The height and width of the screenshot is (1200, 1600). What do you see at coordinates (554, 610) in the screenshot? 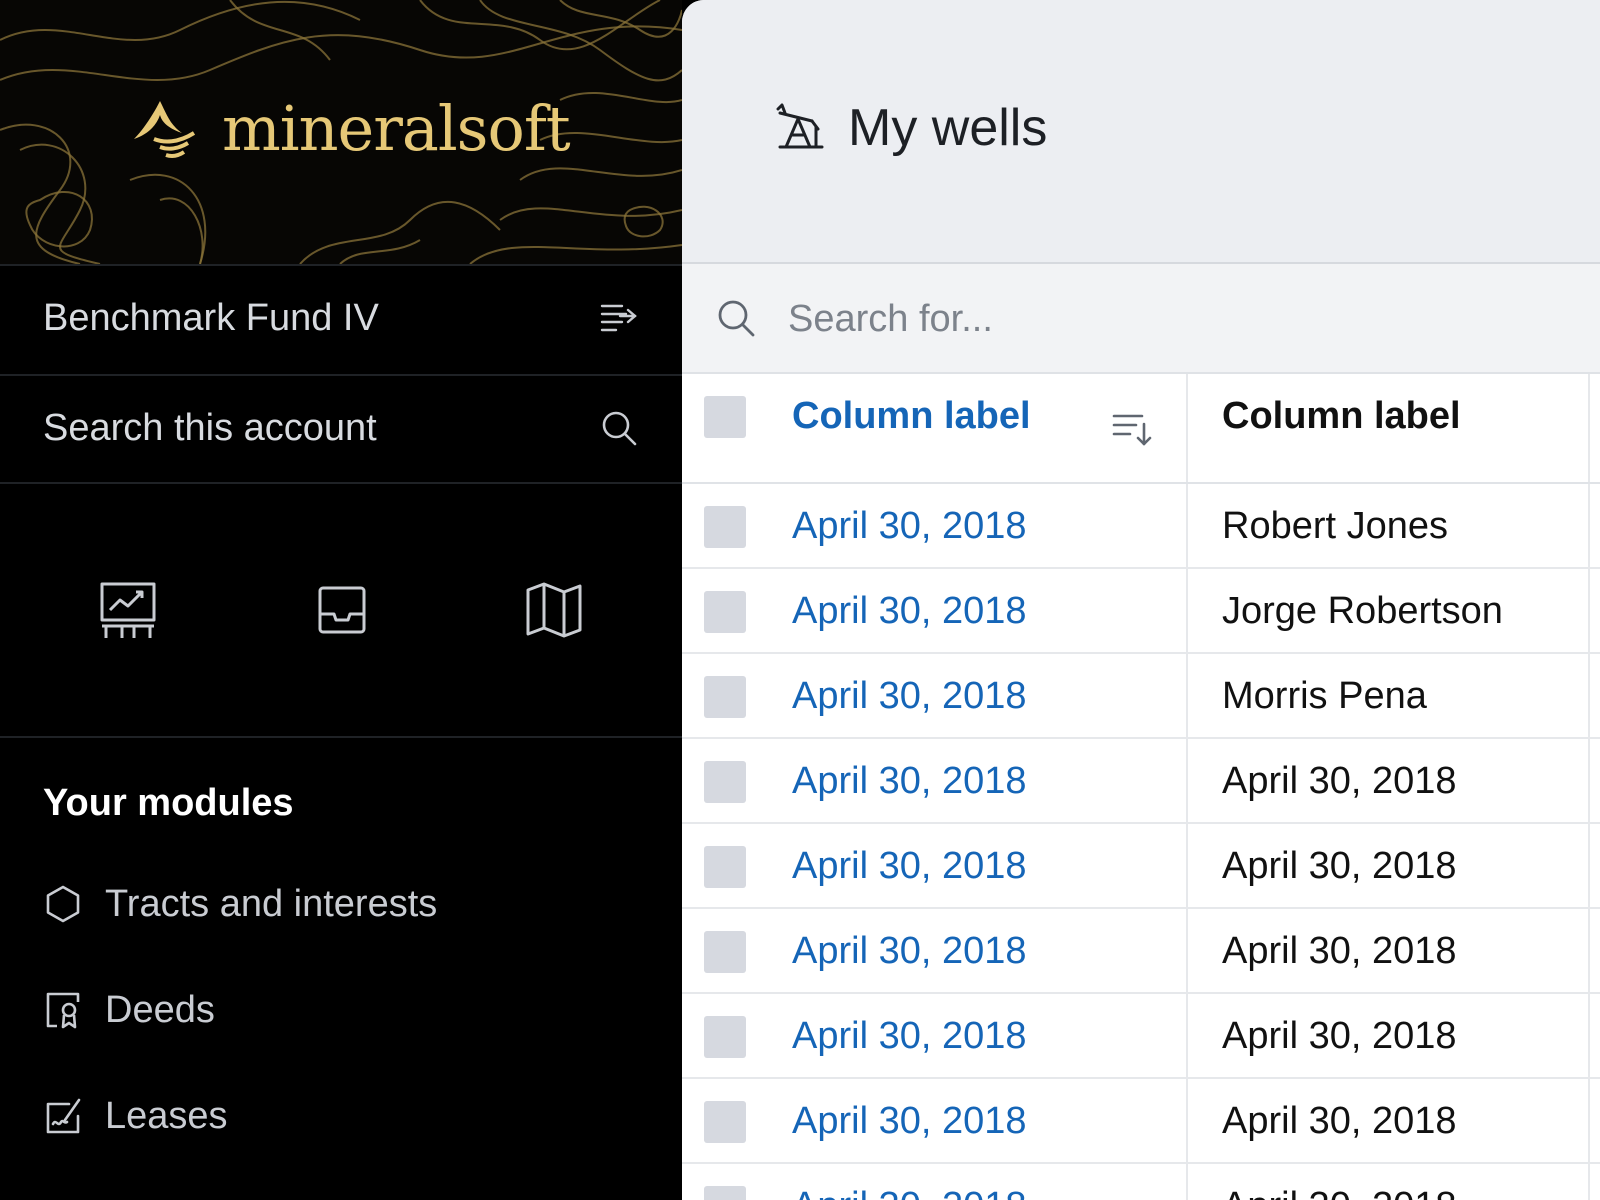
I see `map-icon` at bounding box center [554, 610].